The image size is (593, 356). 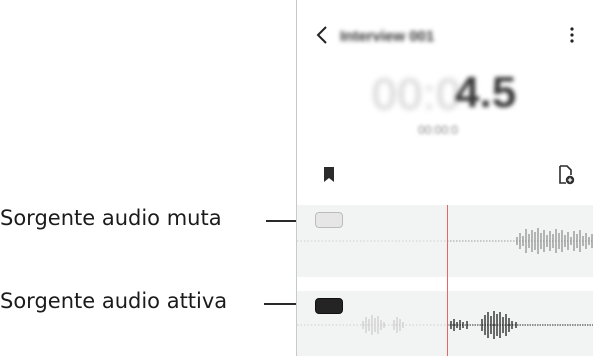 I want to click on playhead, so click(x=447, y=280).